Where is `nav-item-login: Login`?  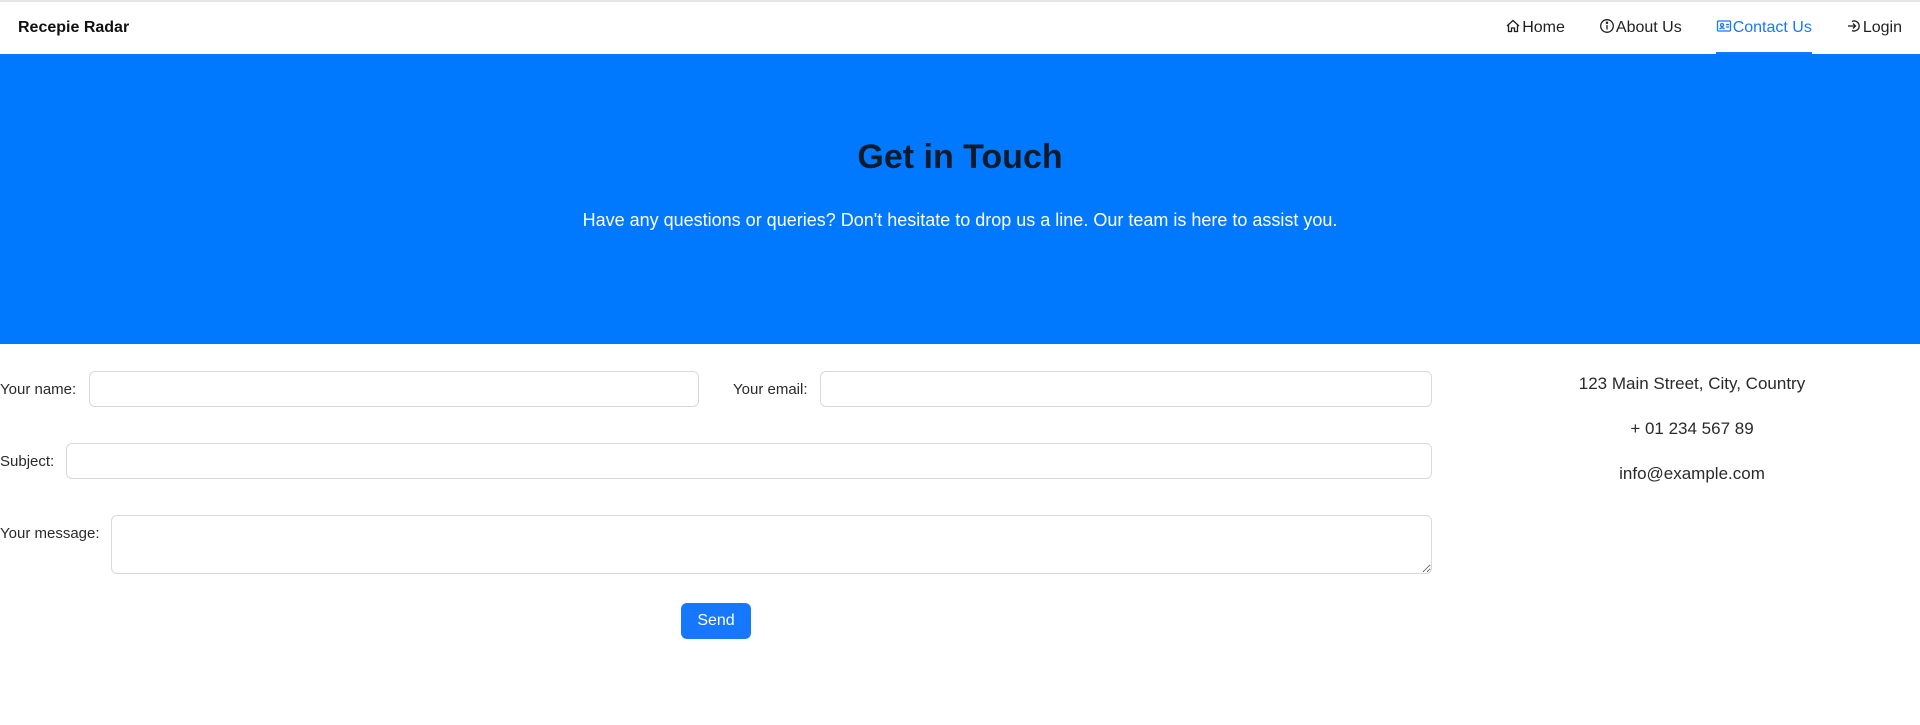 nav-item-login: Login is located at coordinates (1874, 28).